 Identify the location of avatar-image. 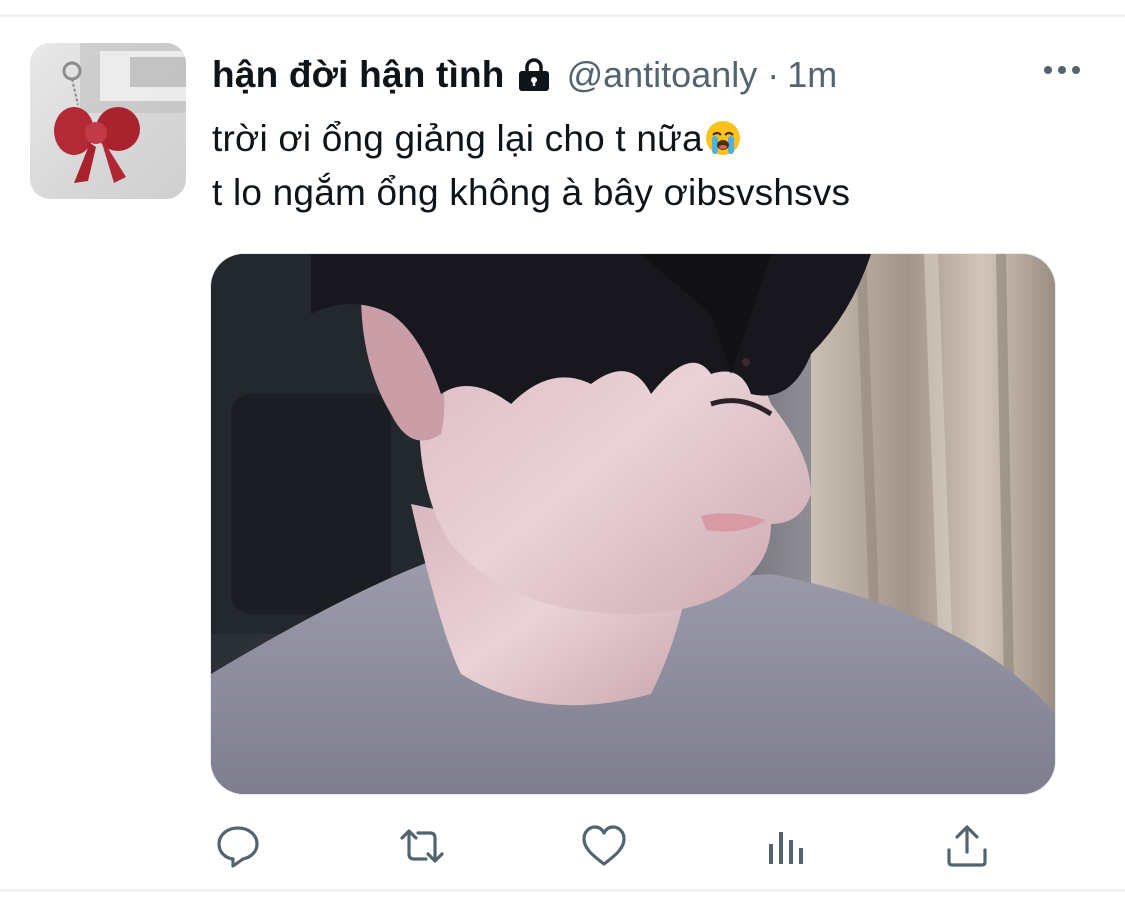
(120, 113).